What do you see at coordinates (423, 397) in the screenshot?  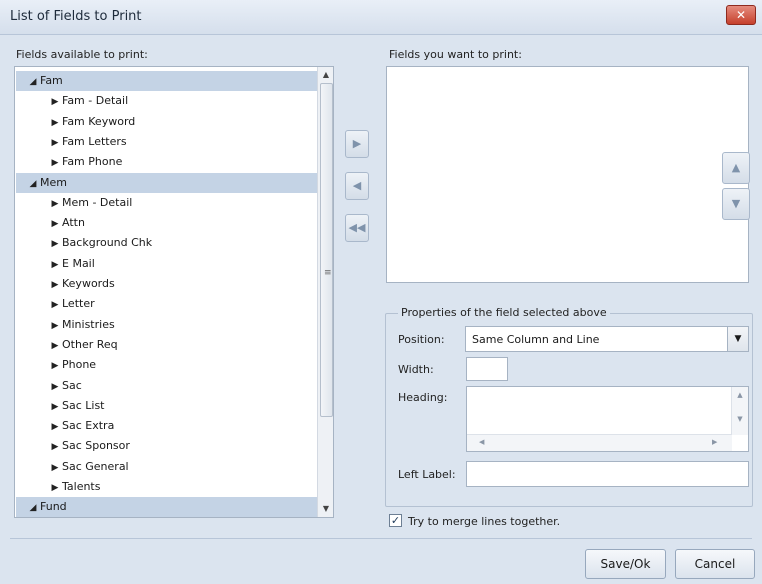 I see `heading-label: Heading:` at bounding box center [423, 397].